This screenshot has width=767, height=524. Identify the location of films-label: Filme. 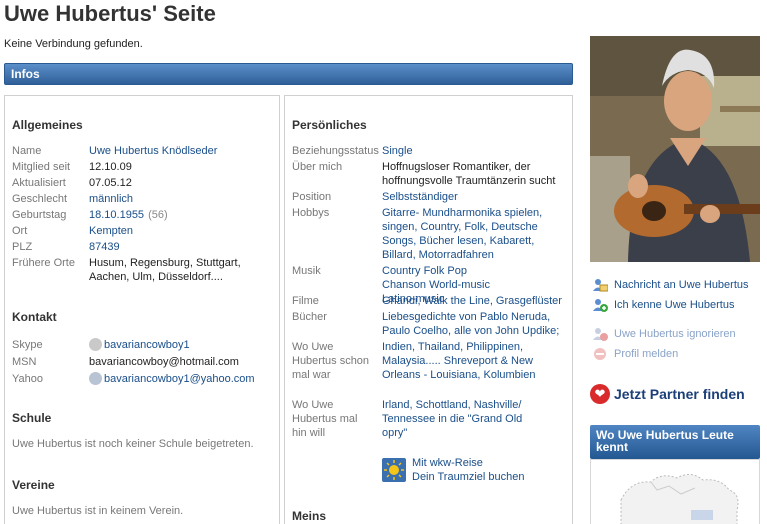
(305, 301).